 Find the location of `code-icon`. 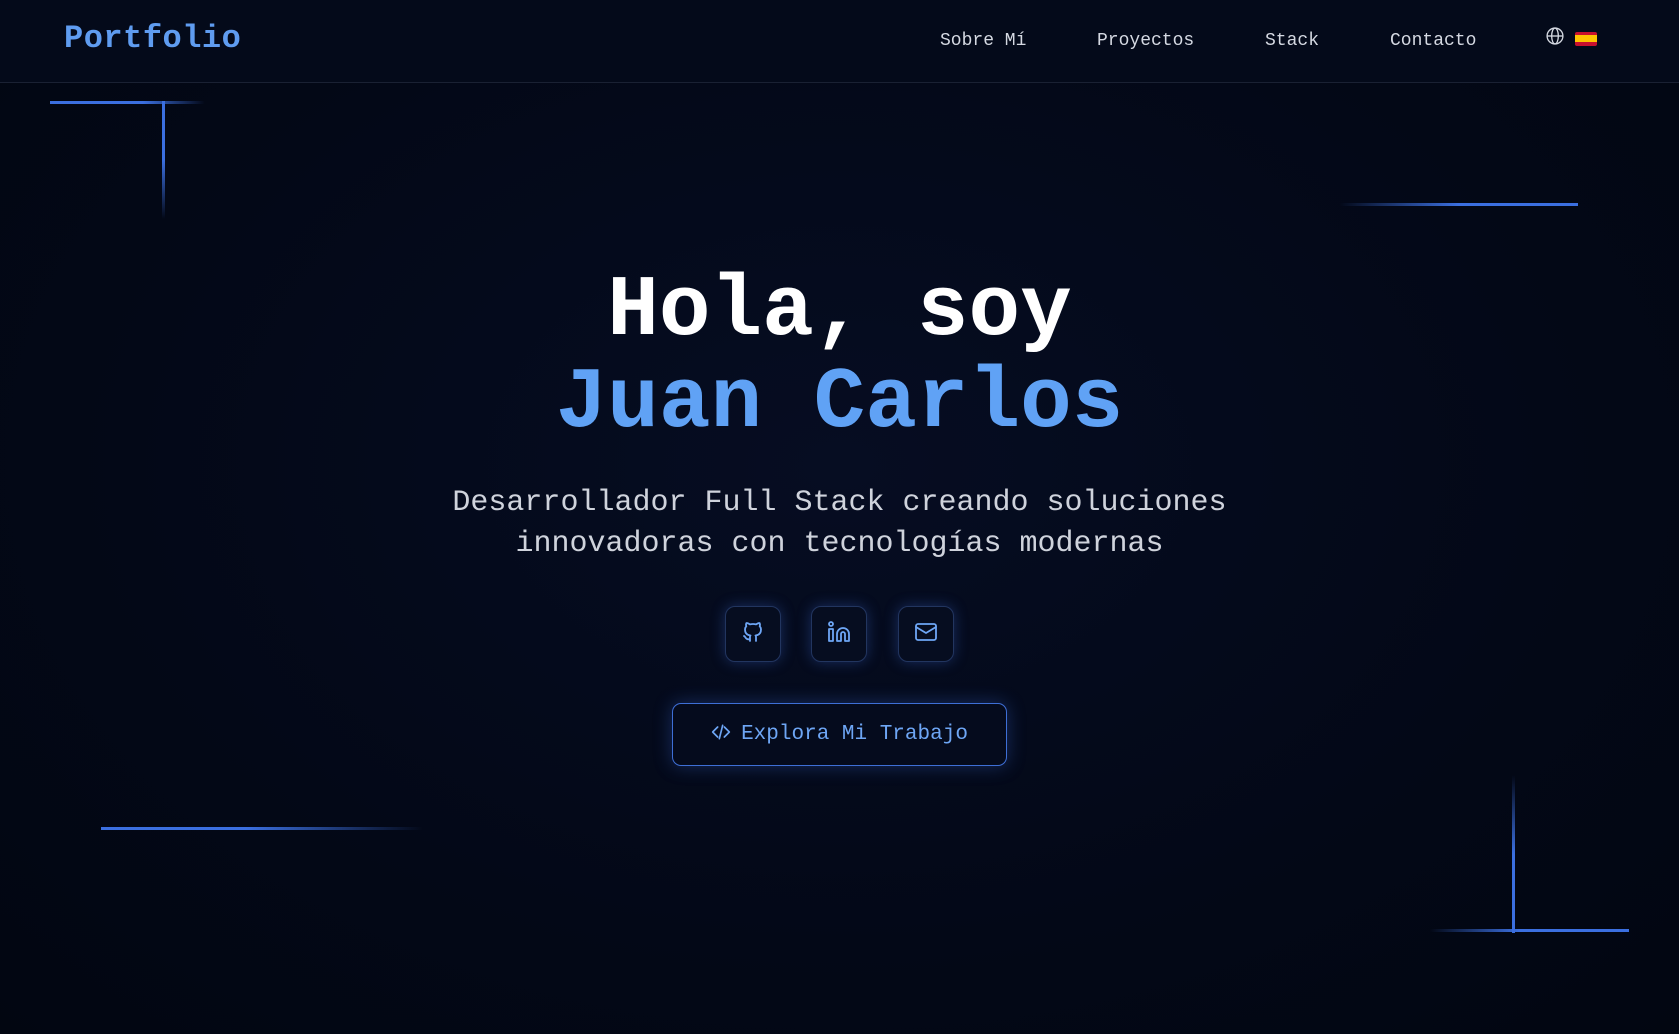

code-icon is located at coordinates (721, 734).